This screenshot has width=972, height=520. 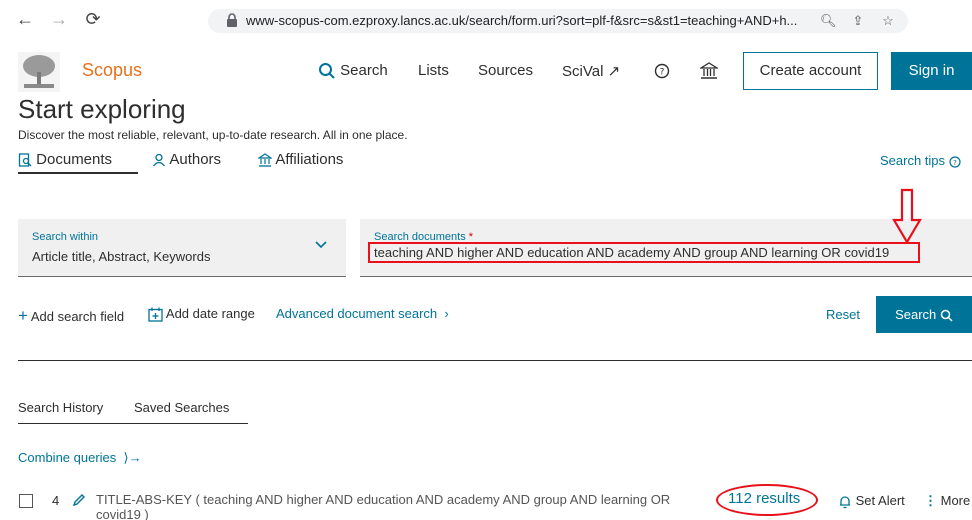 What do you see at coordinates (23, 315) in the screenshot?
I see `plus-icon: +` at bounding box center [23, 315].